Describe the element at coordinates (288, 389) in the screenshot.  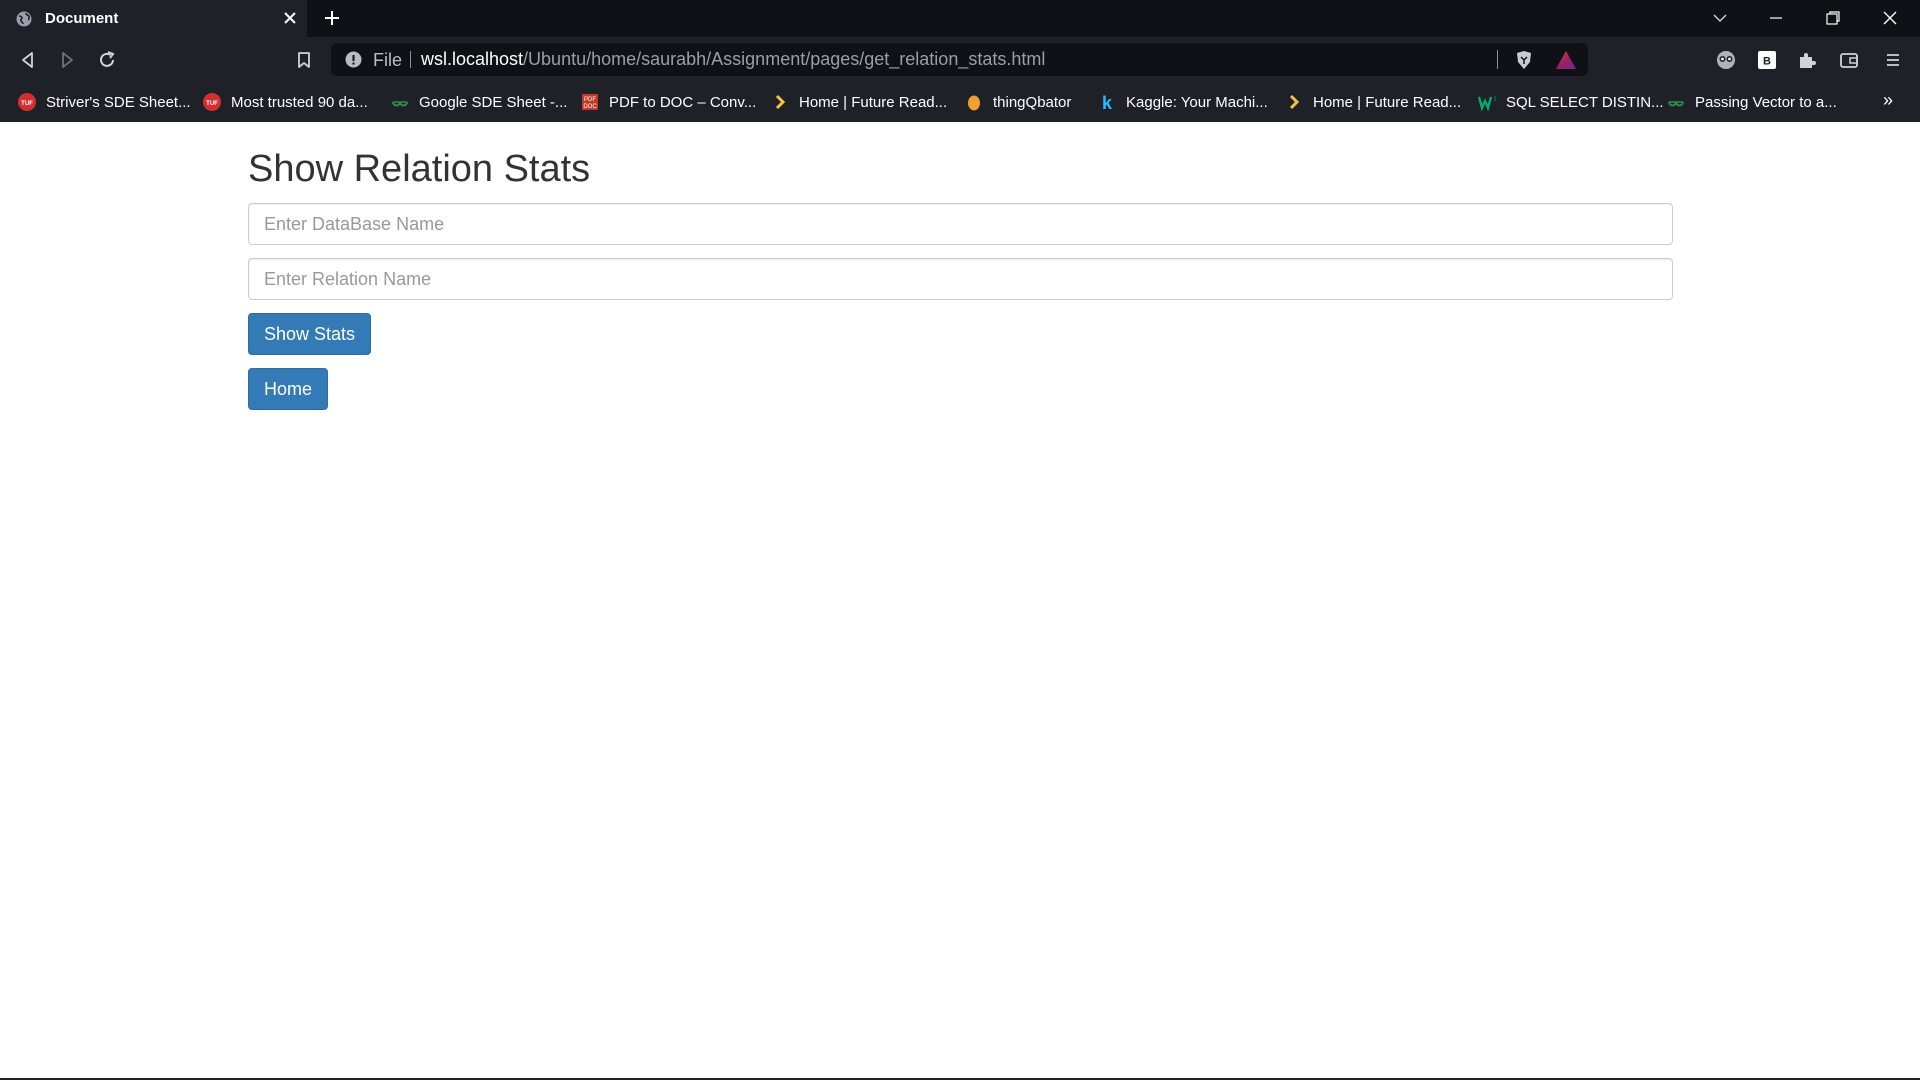
I see `home-button: Home` at that location.